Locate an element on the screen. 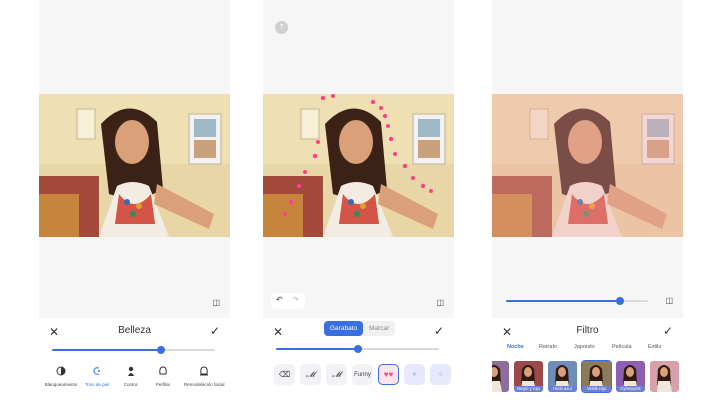 This screenshot has width=720, height=405. category-portrait: Retrato is located at coordinates (548, 347).